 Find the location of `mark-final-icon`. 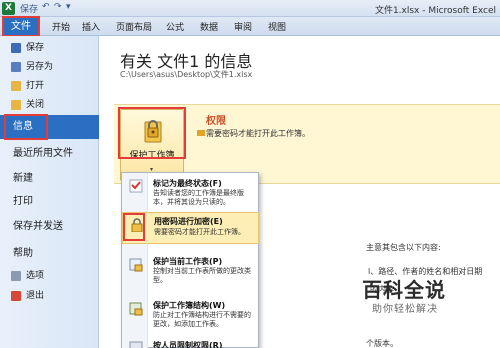

mark-final-icon is located at coordinates (136, 186).